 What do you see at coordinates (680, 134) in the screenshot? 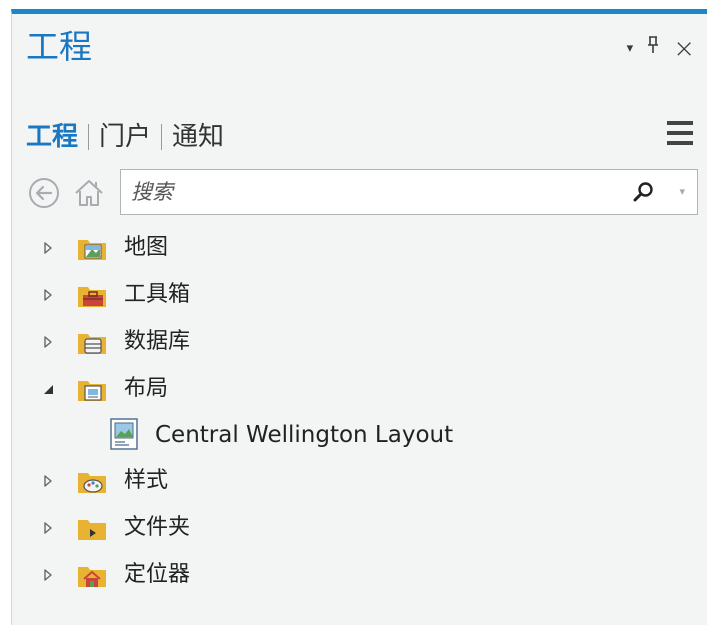
I see `hamburger-menu-icon` at bounding box center [680, 134].